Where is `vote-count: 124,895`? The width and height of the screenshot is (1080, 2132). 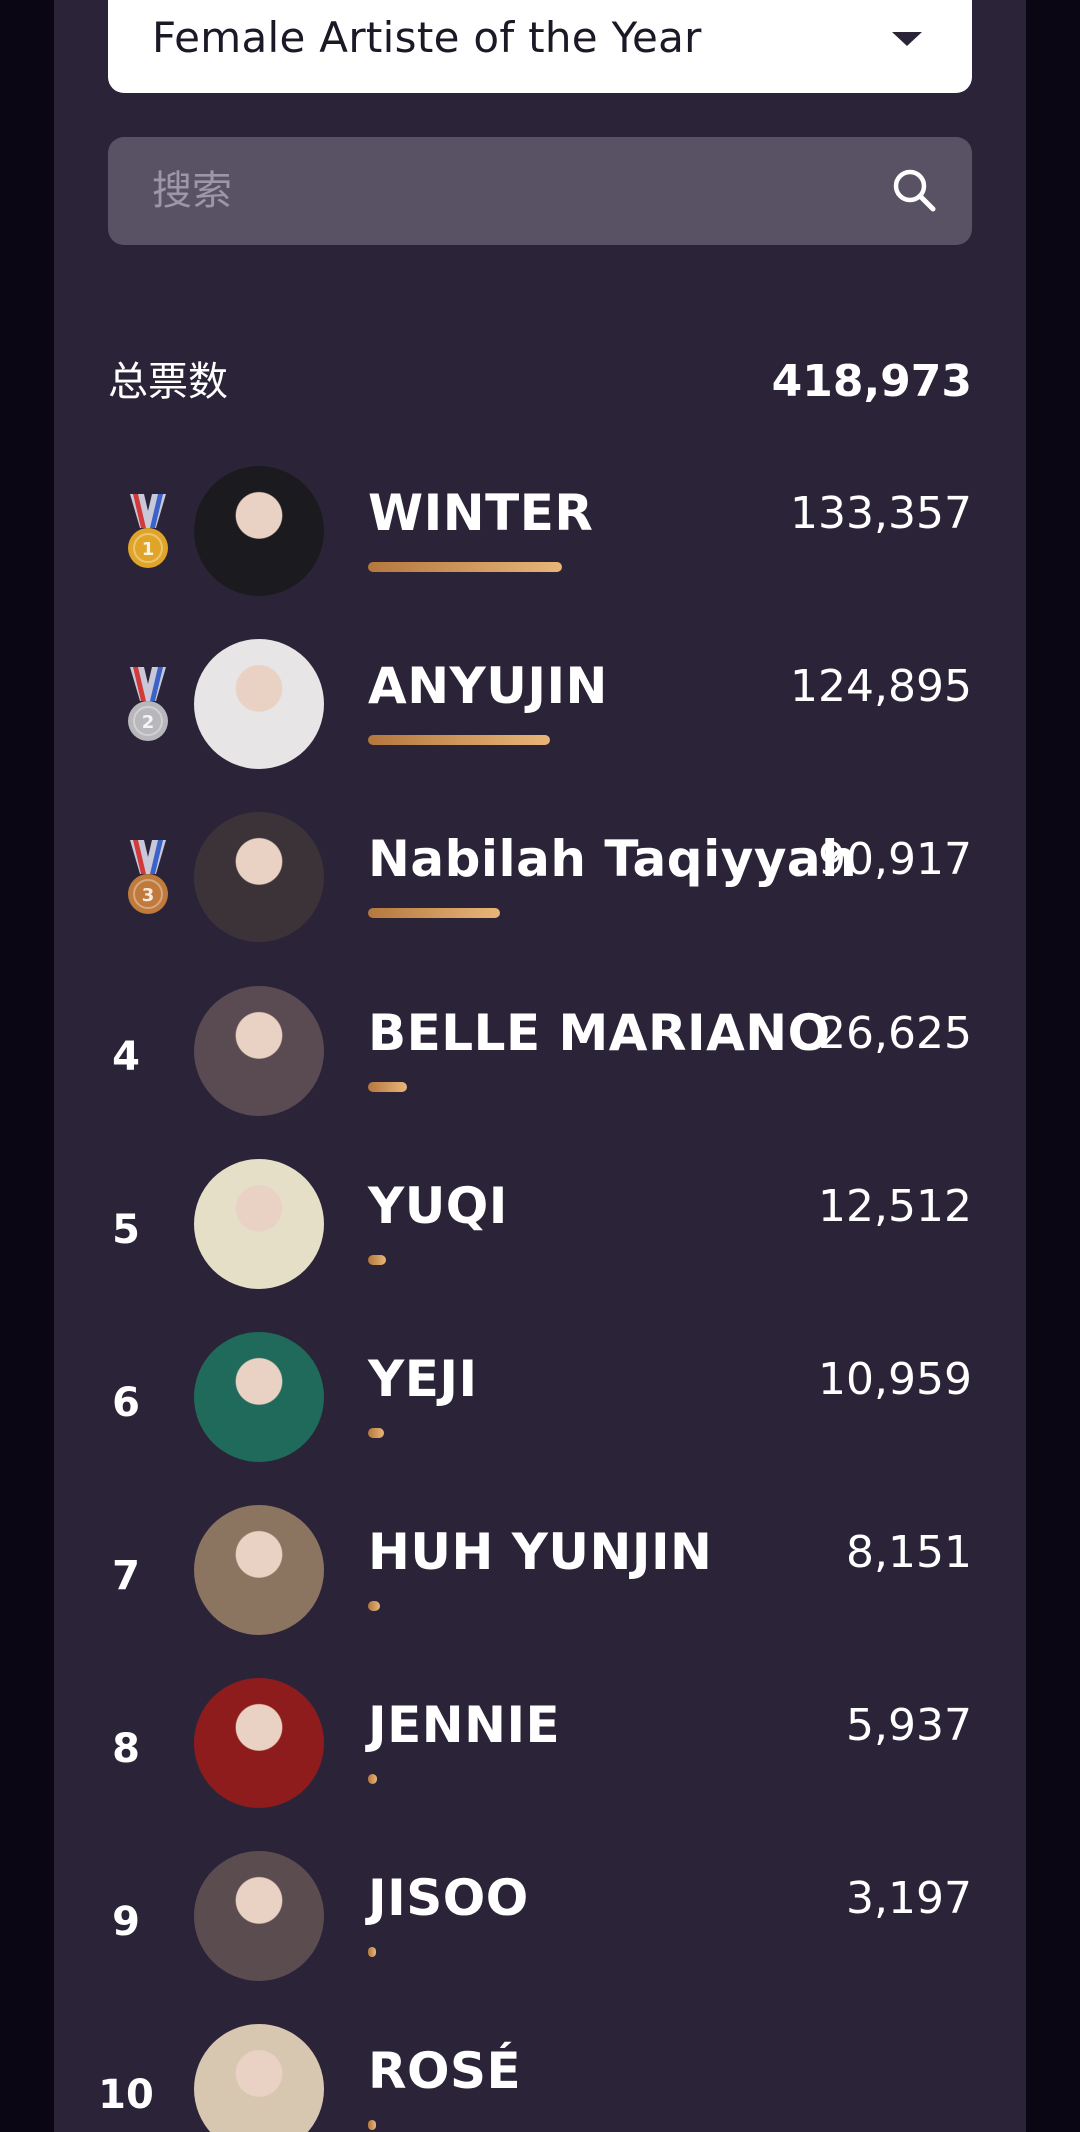
vote-count: 124,895 is located at coordinates (881, 686).